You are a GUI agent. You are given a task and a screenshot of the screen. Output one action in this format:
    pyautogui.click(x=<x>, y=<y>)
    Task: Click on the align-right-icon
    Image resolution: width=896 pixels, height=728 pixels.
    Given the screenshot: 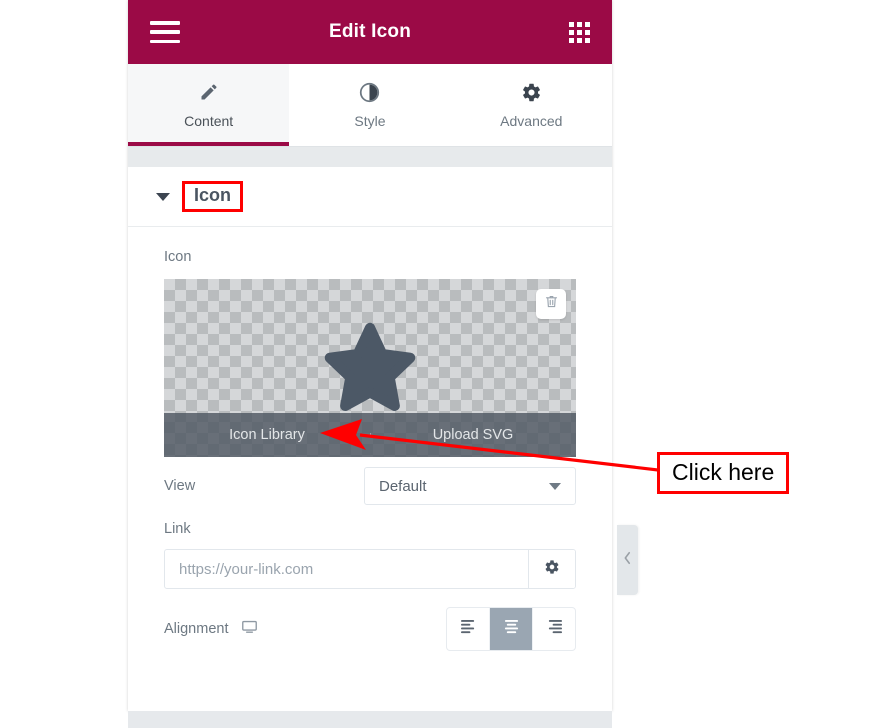 What is the action you would take?
    pyautogui.click(x=554, y=629)
    